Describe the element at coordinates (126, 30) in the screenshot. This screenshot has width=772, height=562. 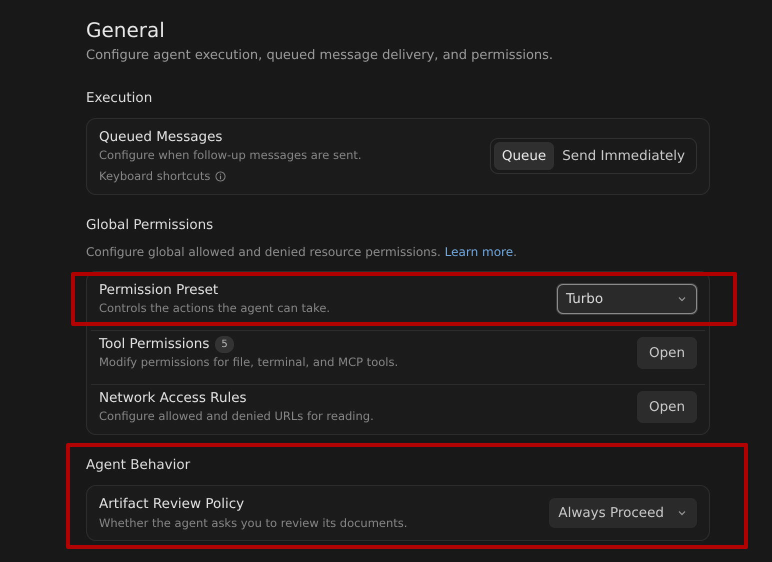
I see `page-title: General` at that location.